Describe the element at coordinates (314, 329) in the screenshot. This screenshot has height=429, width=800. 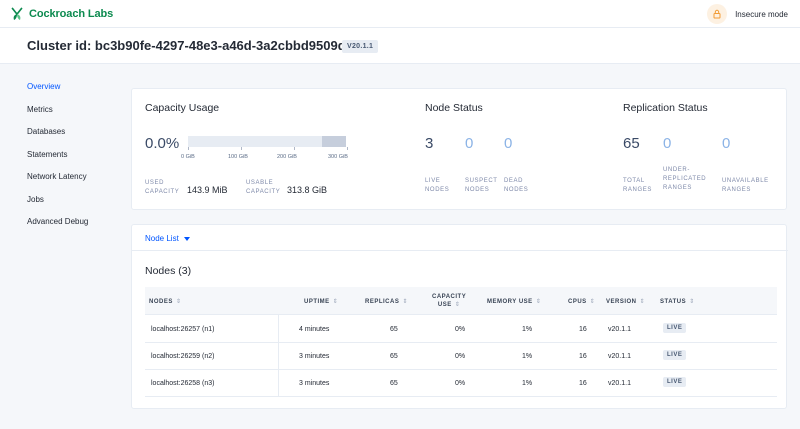
I see `node-uptime: 4 minutes` at that location.